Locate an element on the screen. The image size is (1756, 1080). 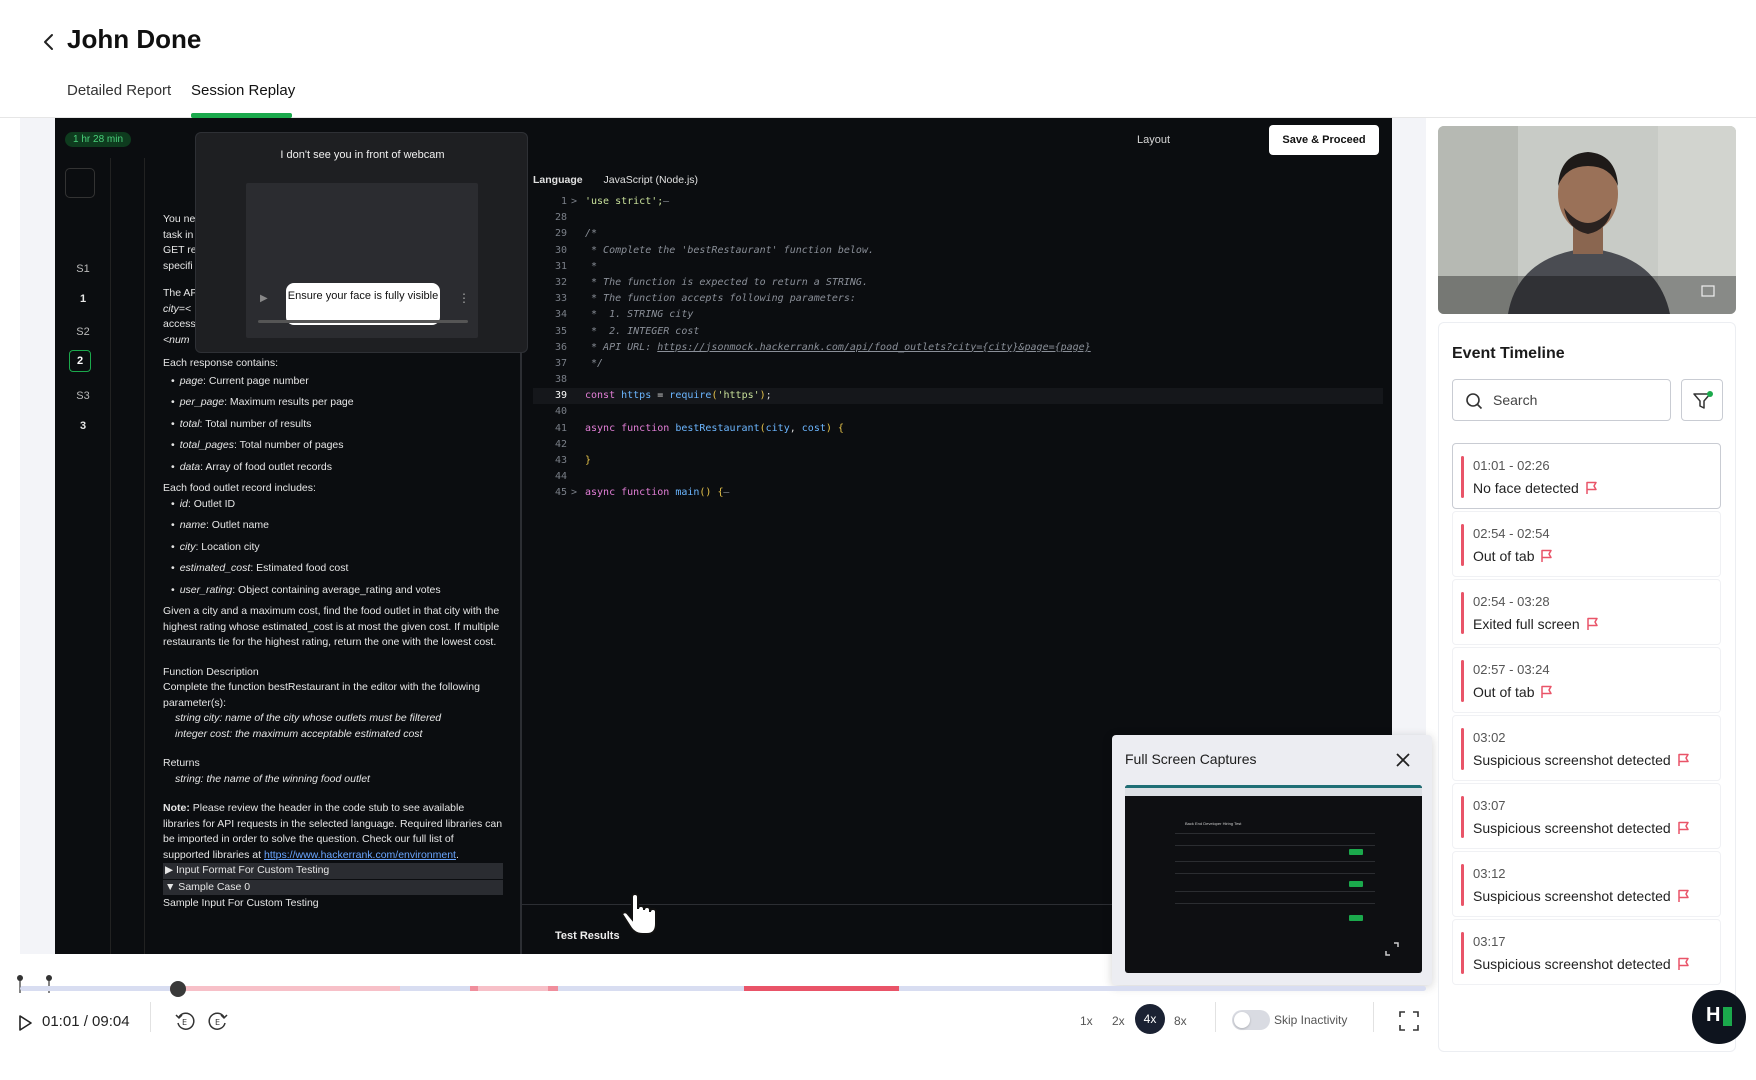
nav-toggle-box is located at coordinates (80, 183).